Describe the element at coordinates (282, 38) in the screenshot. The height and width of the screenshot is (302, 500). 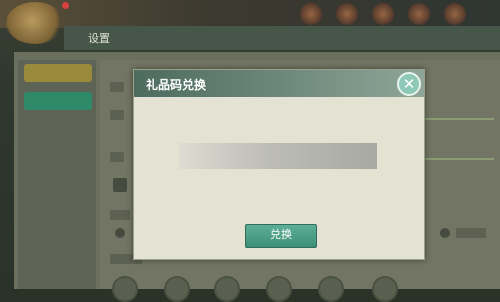
I see `settings-header-bar` at that location.